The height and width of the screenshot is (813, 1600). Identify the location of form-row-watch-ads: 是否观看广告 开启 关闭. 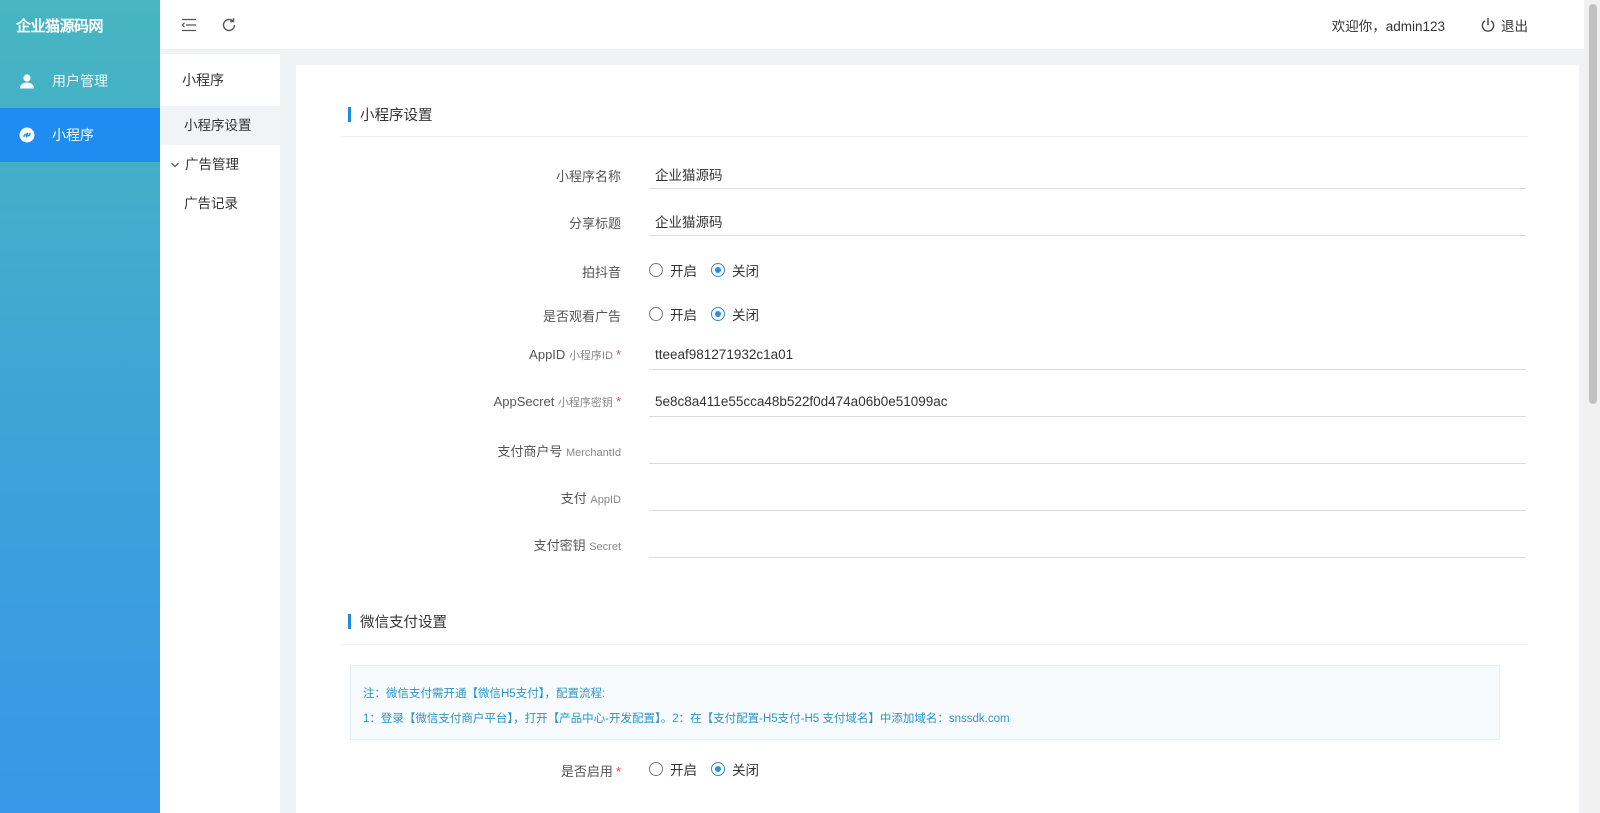
(937, 314).